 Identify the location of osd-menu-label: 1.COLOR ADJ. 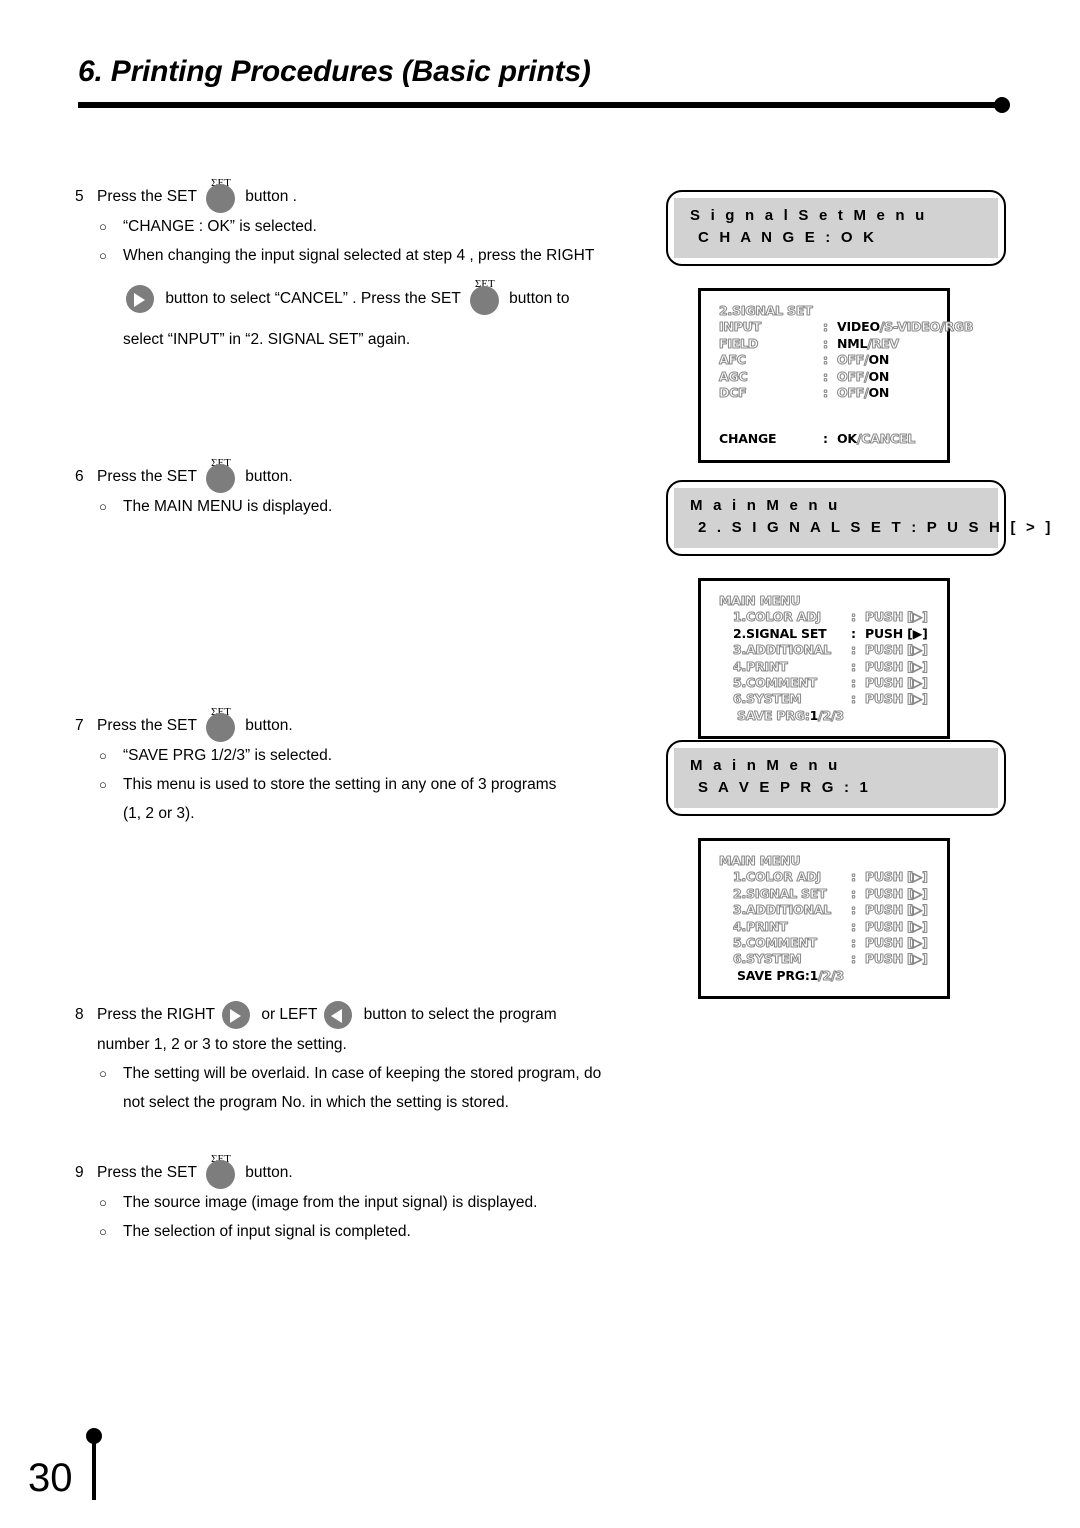
(777, 877).